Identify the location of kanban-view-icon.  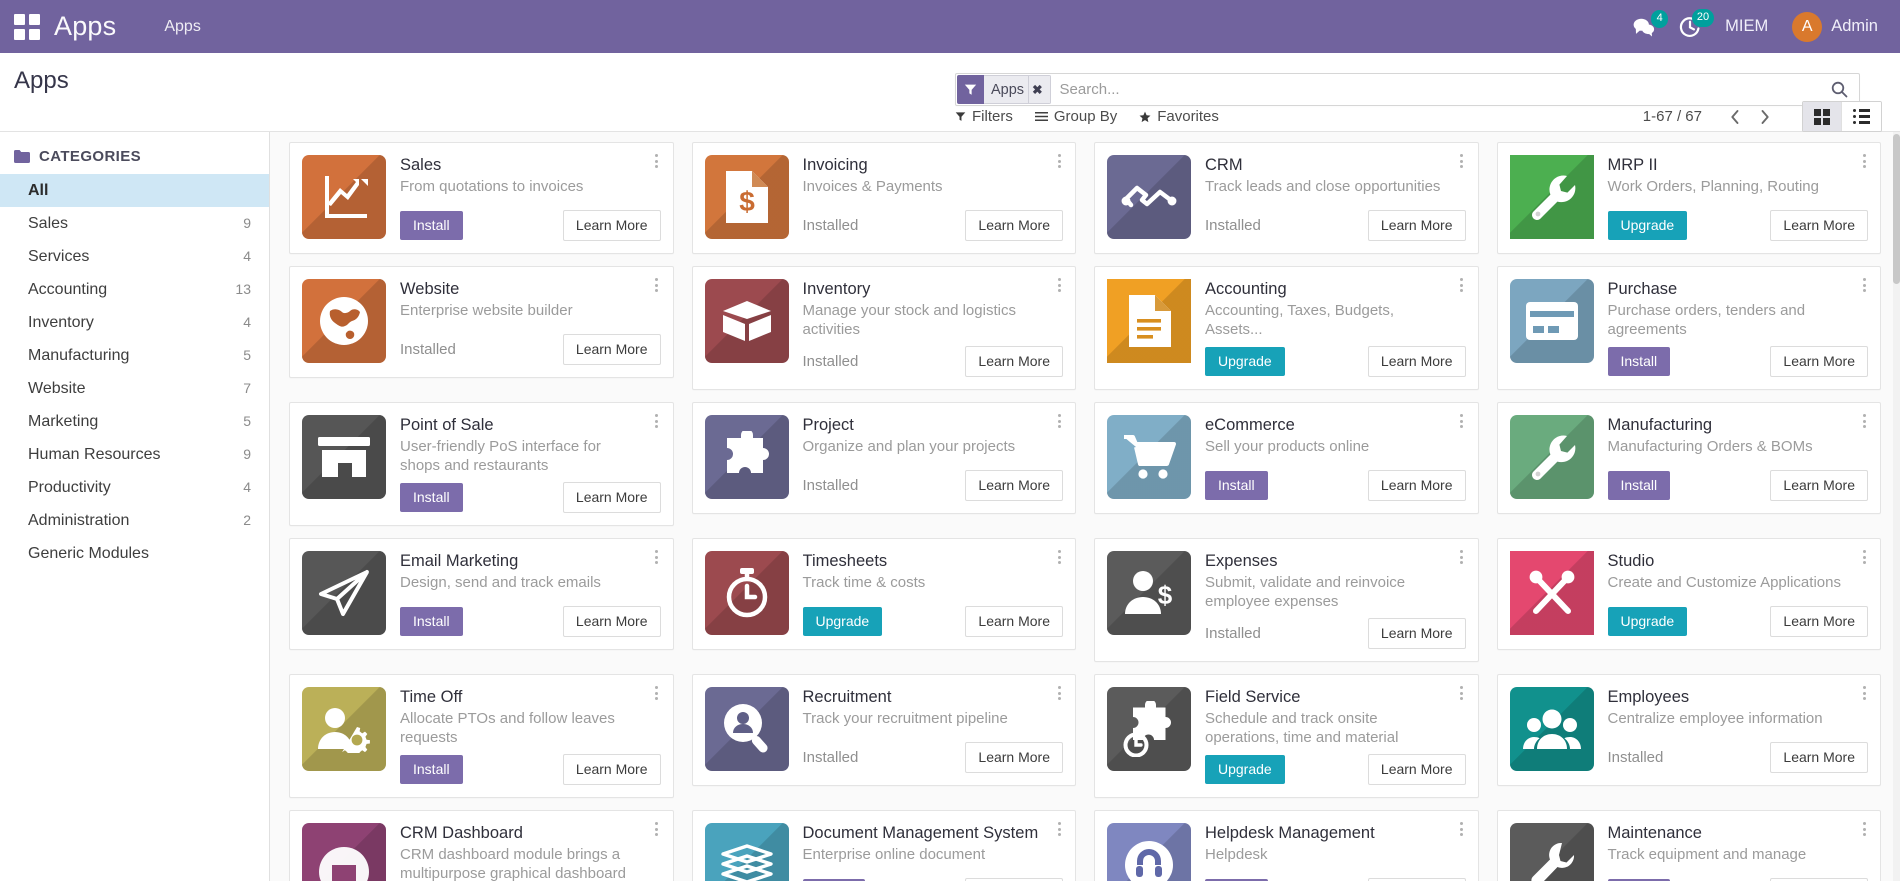
(1822, 116).